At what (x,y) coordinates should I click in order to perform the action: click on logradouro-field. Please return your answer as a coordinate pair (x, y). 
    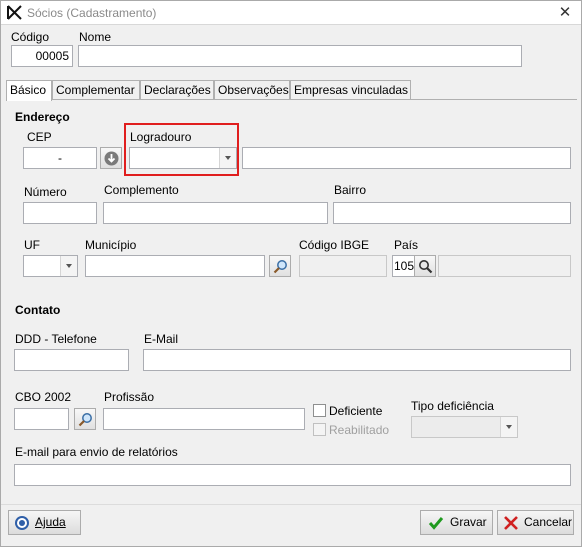
    Looking at the image, I should click on (406, 158).